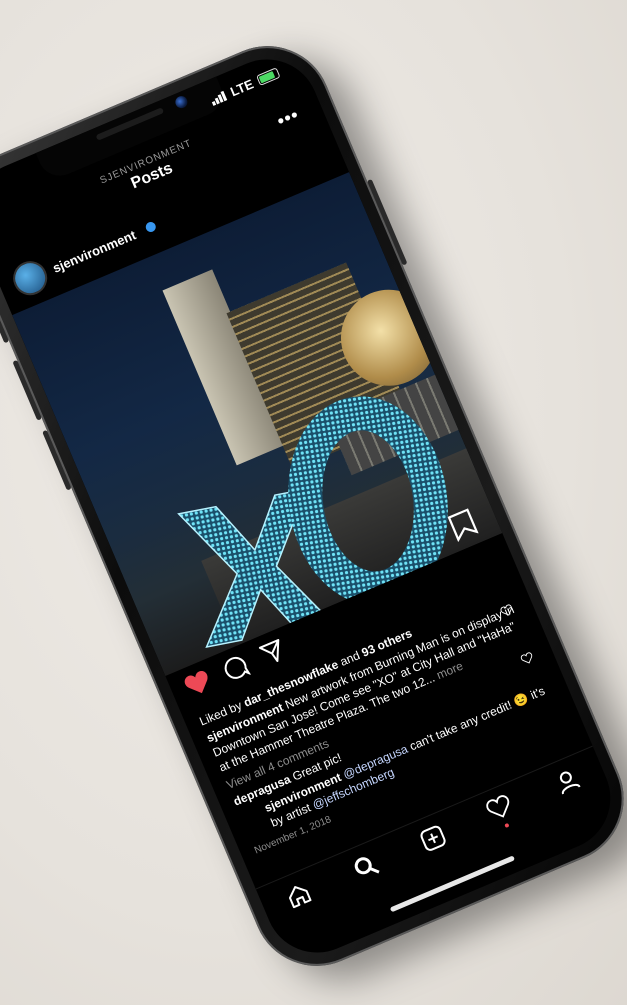 The width and height of the screenshot is (627, 1005). What do you see at coordinates (365, 866) in the screenshot?
I see `search-icon` at bounding box center [365, 866].